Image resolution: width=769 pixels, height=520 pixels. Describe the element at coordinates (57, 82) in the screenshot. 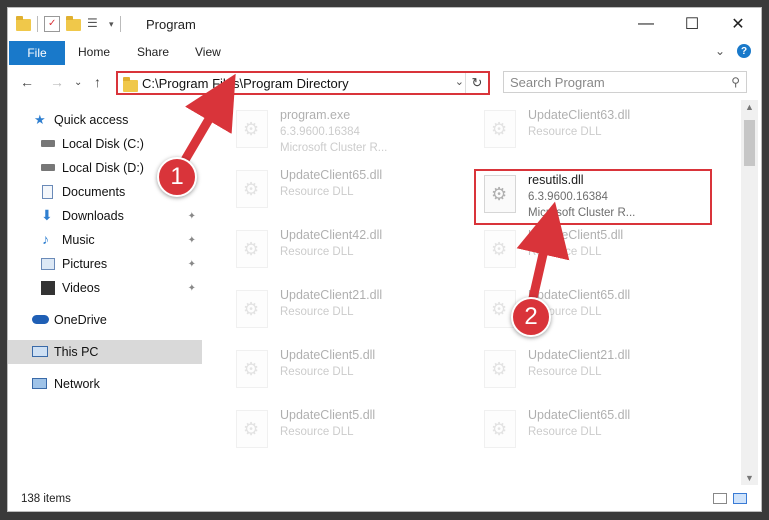

I see `forward-button: →` at that location.